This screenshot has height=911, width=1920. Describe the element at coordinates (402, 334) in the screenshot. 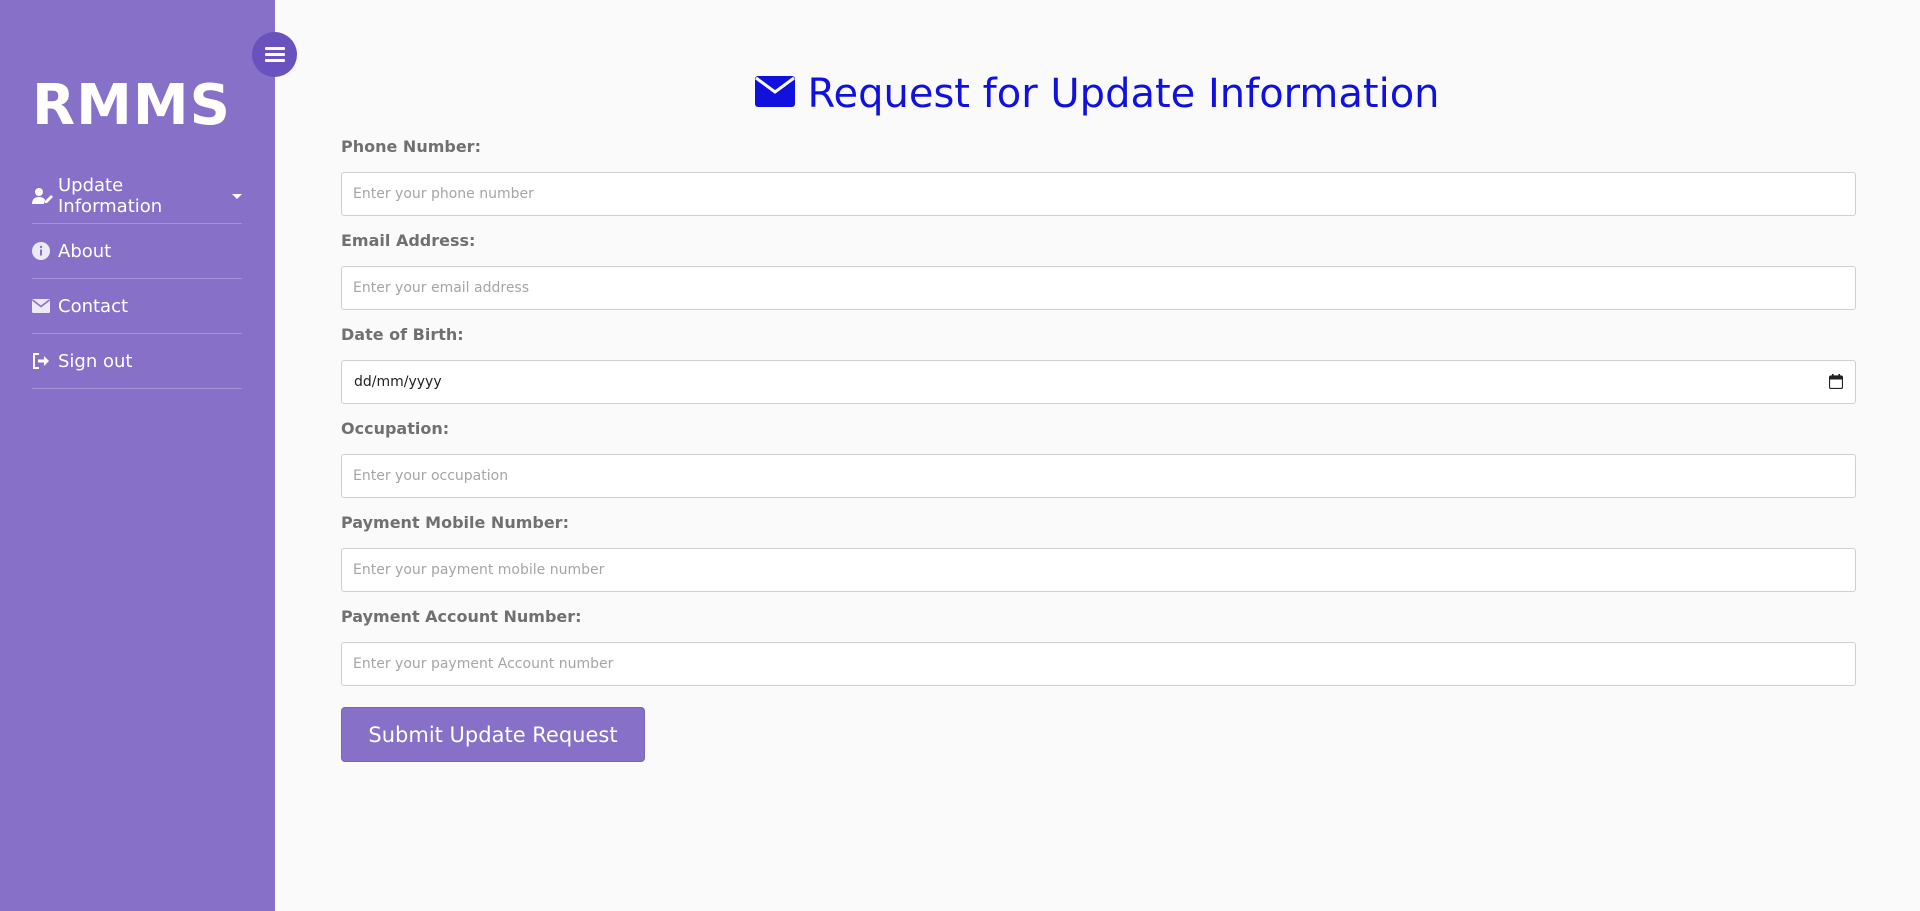

I see `field-label: Date of Birth:` at that location.